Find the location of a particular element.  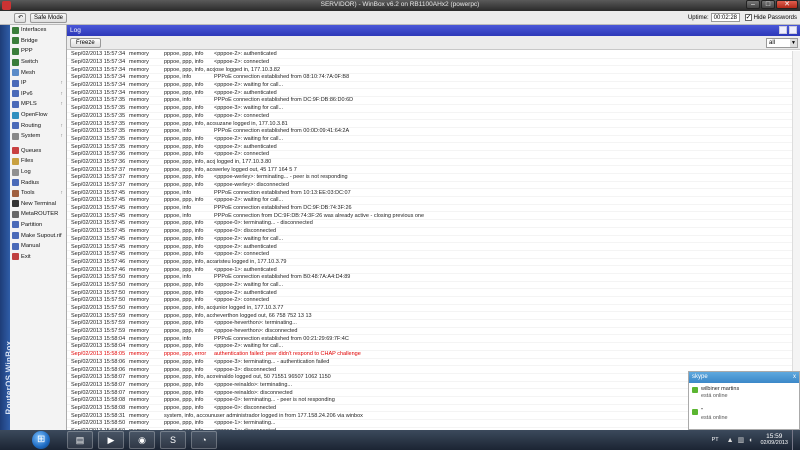

sidebar-item-queues: Queues is located at coordinates (38, 151).